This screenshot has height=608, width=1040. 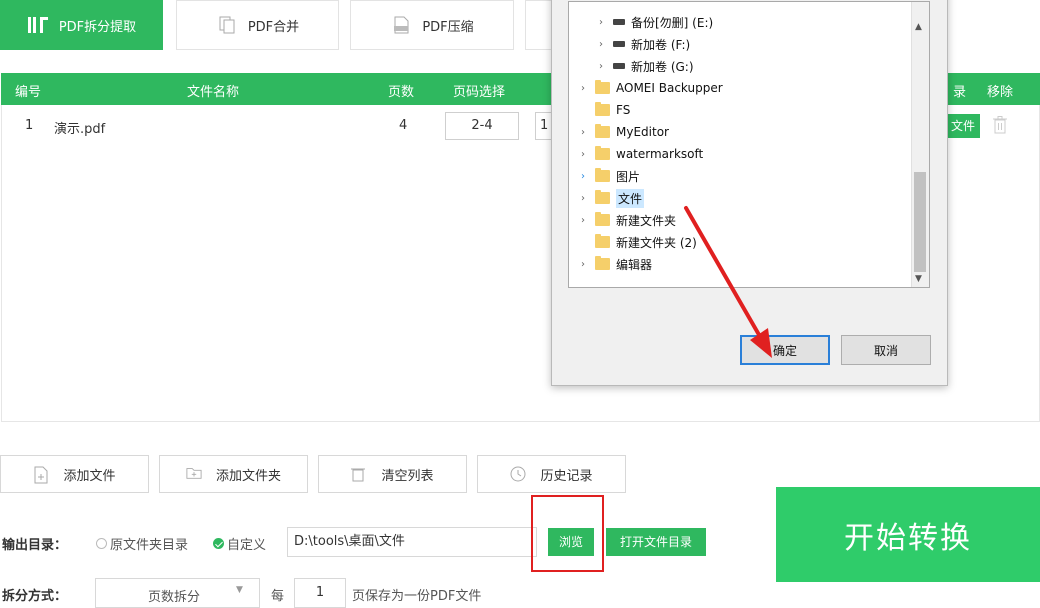 I want to click on split-suffix-label: 页保存为一份PDF文件, so click(x=417, y=596).